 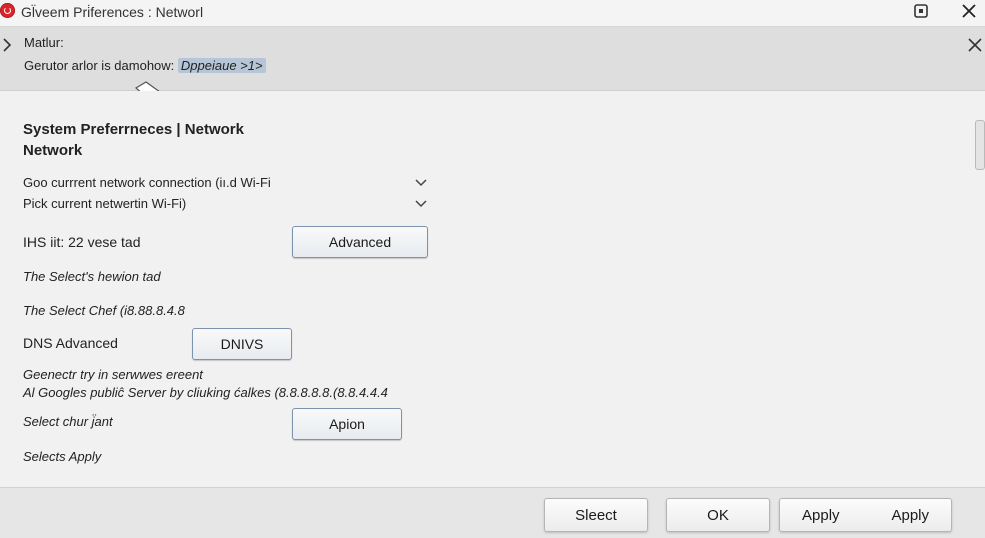 I want to click on window-title: Gl̈veem Pri̇ferences : Networl, so click(x=112, y=12).